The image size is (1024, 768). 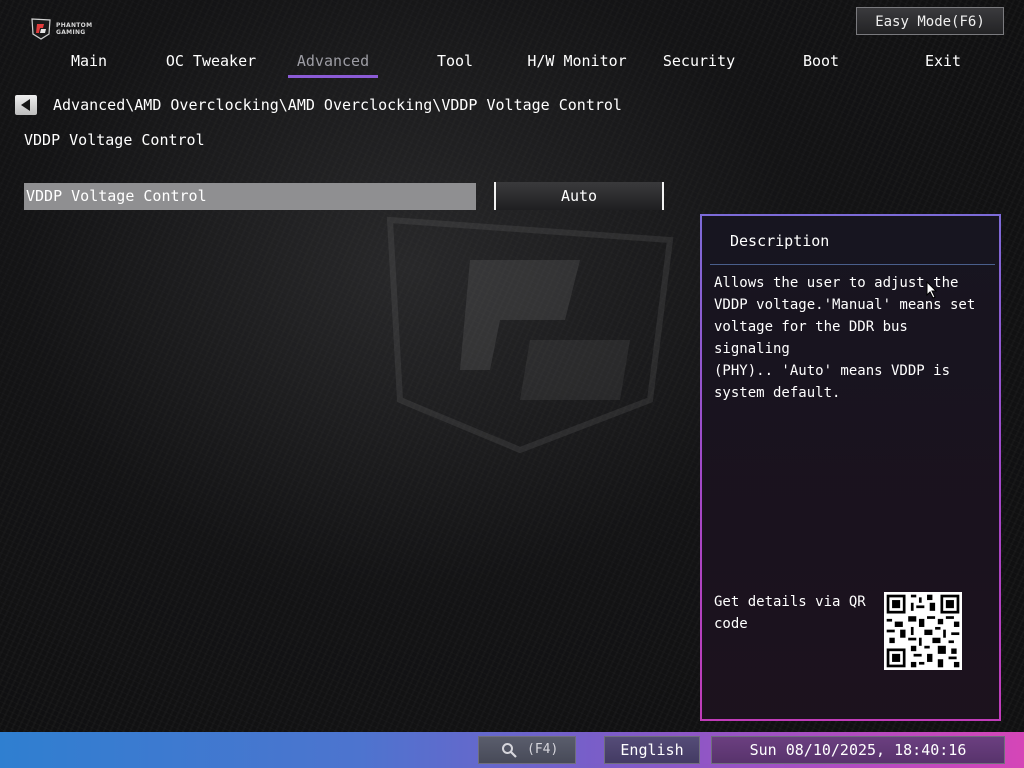 I want to click on brand-wordmark-line2: GAMING, so click(x=71, y=32).